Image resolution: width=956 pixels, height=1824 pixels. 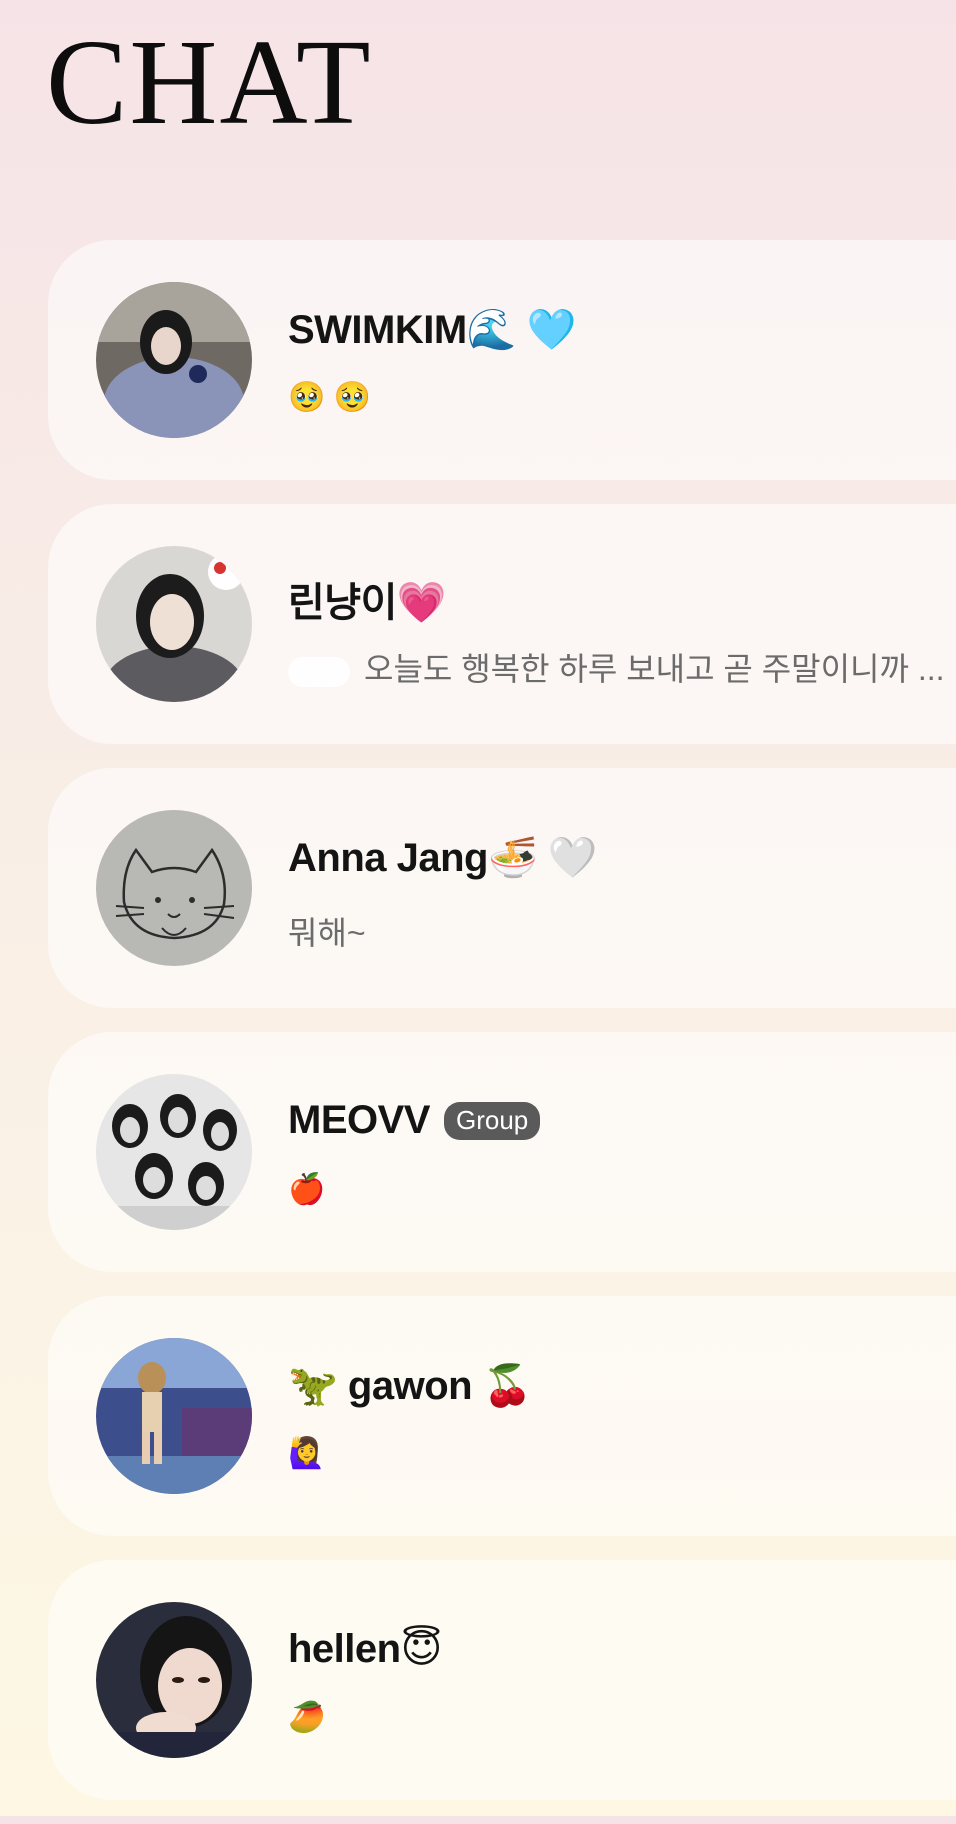 I want to click on chat-name: SWIMKIM🌊 🩵, so click(x=432, y=330).